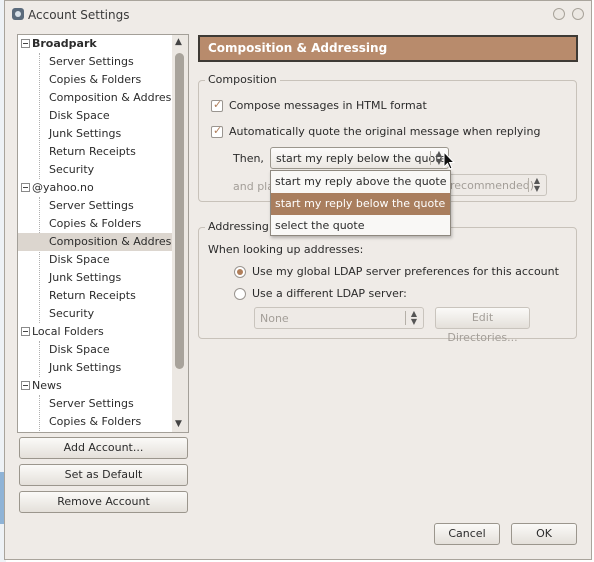  I want to click on tree-scrollbar: ▲ ▼, so click(180, 233).